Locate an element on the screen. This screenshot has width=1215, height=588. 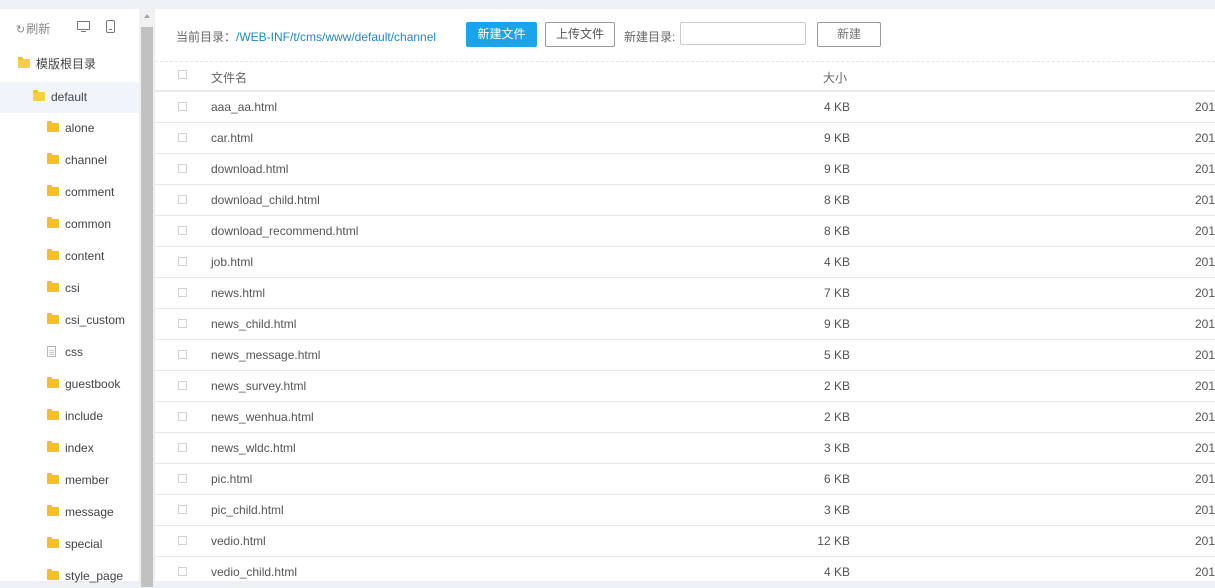
file-name: pic.html is located at coordinates (231, 479).